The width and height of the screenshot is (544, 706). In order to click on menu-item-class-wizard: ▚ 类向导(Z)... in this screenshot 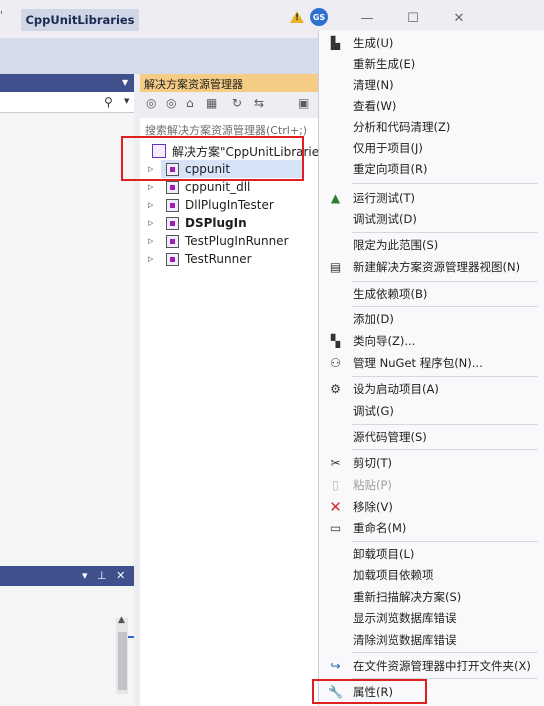, I will do `click(431, 341)`.